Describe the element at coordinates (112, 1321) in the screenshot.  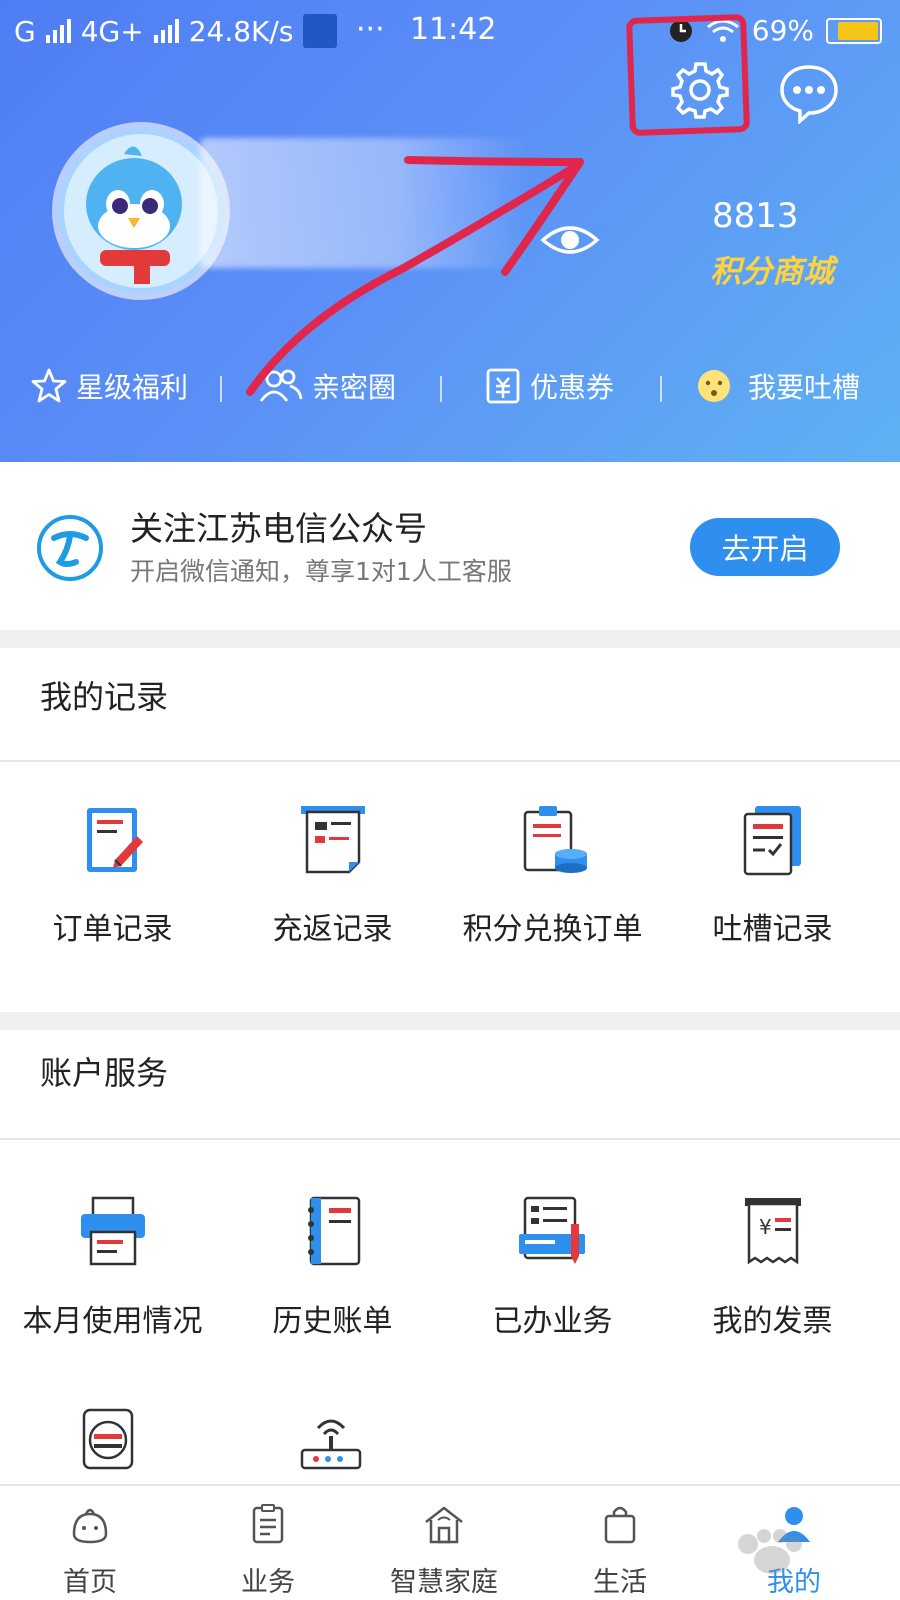
I see `monthly-usage-label: 本月使用情况` at that location.